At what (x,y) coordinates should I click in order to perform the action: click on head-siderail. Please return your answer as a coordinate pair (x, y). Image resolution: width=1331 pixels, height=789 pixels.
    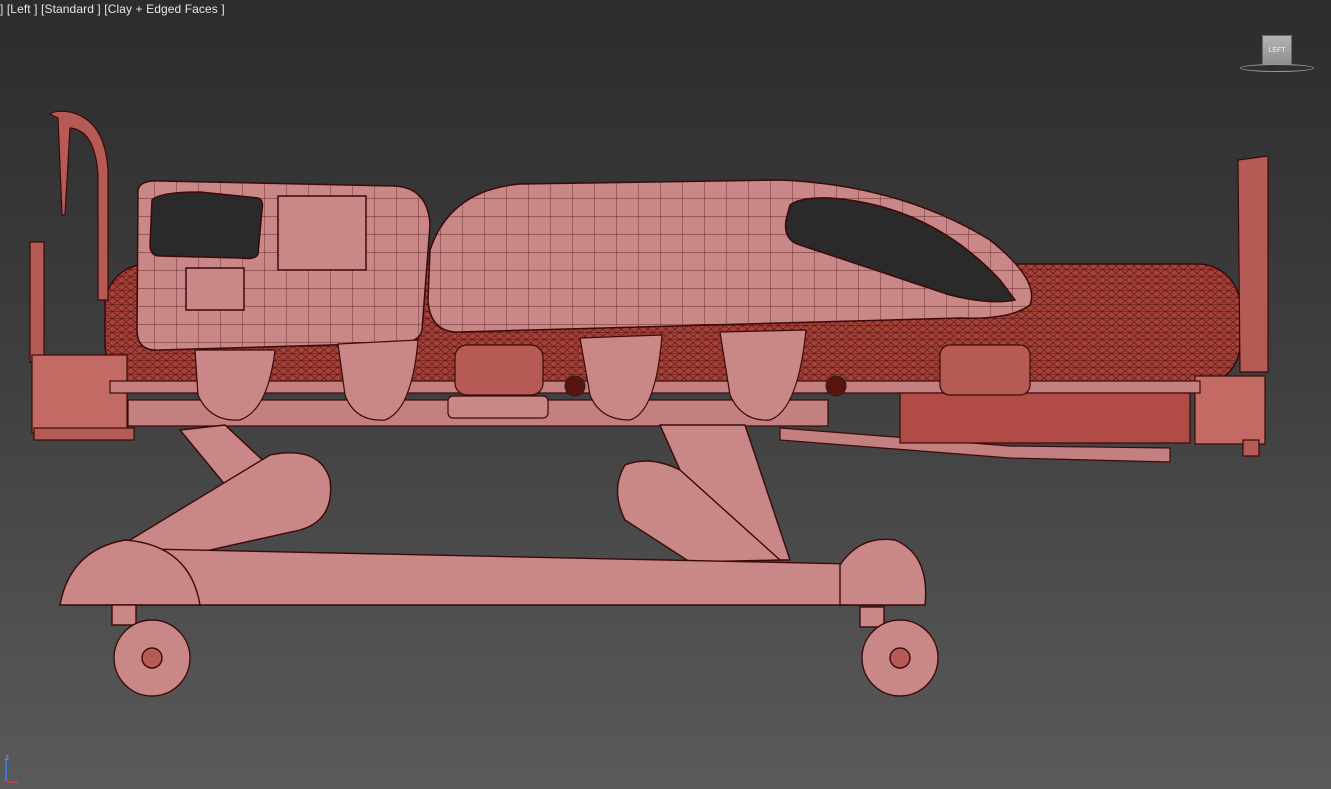
    Looking at the image, I should click on (283, 265).